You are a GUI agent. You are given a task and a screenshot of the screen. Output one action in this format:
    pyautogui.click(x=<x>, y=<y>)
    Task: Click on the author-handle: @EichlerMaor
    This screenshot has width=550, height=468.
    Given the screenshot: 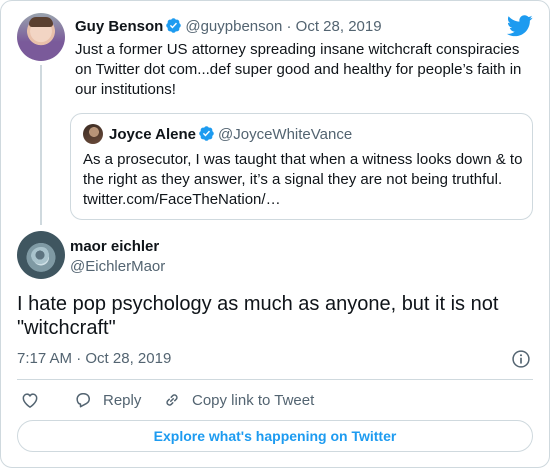 What is the action you would take?
    pyautogui.click(x=117, y=267)
    